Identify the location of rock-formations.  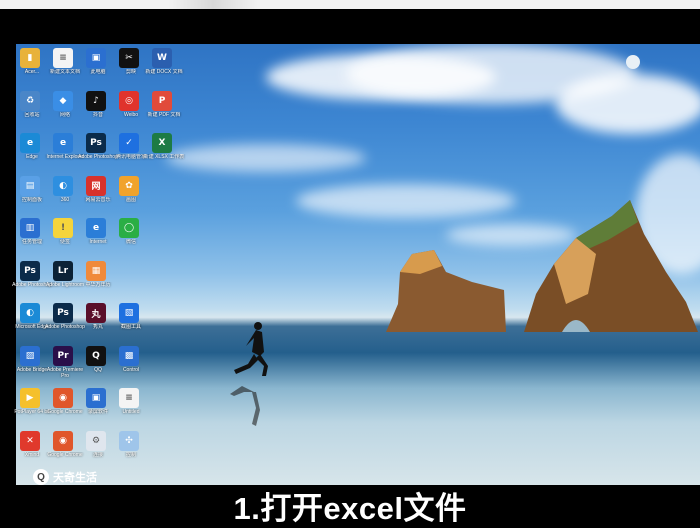
(542, 266).